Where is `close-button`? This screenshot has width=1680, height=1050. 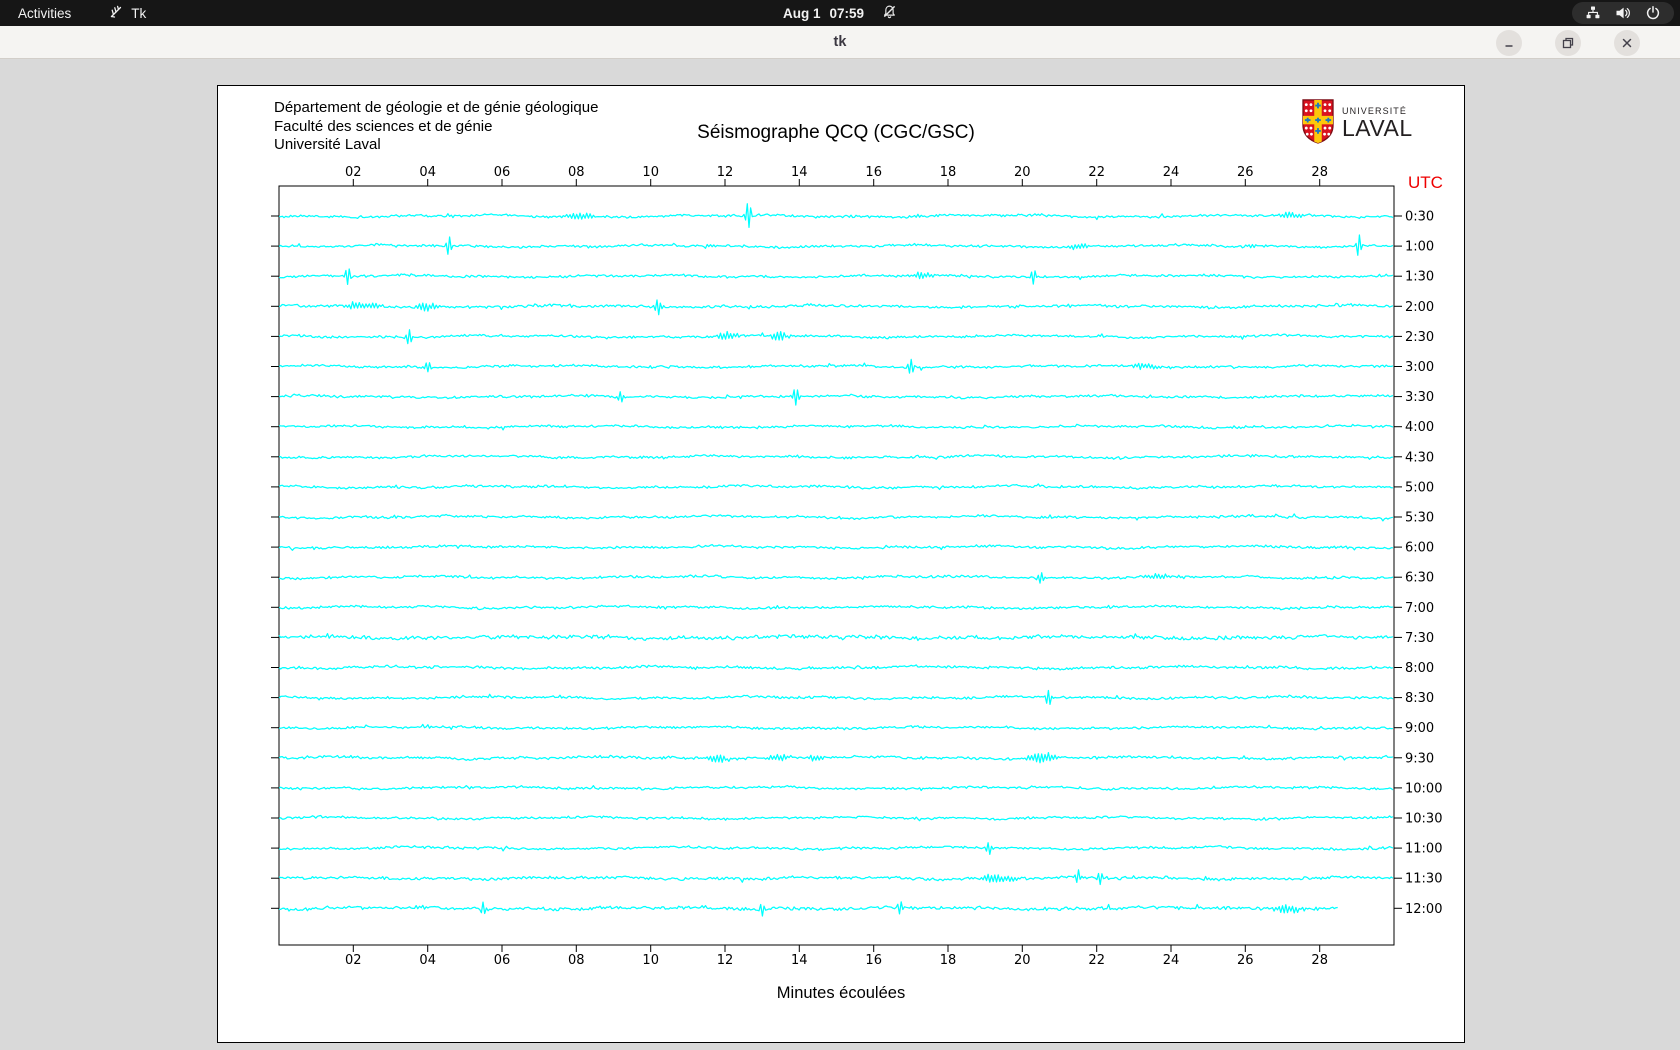
close-button is located at coordinates (1627, 43).